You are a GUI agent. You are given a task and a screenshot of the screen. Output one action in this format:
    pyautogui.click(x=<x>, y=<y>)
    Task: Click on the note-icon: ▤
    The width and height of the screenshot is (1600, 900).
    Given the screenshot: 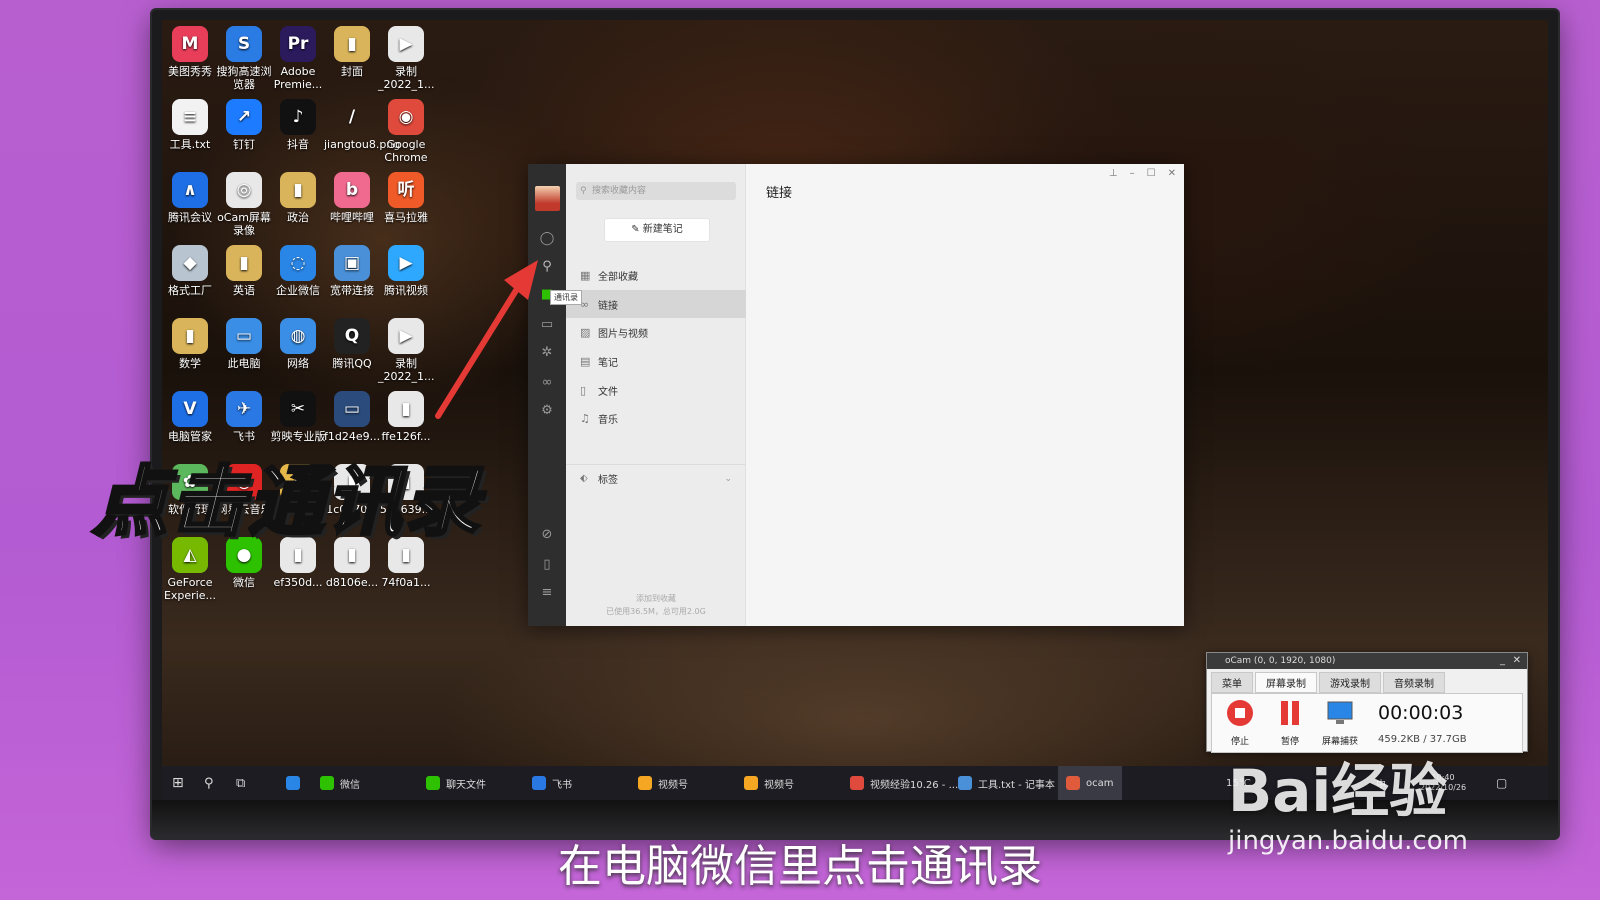 What is the action you would take?
    pyautogui.click(x=585, y=361)
    